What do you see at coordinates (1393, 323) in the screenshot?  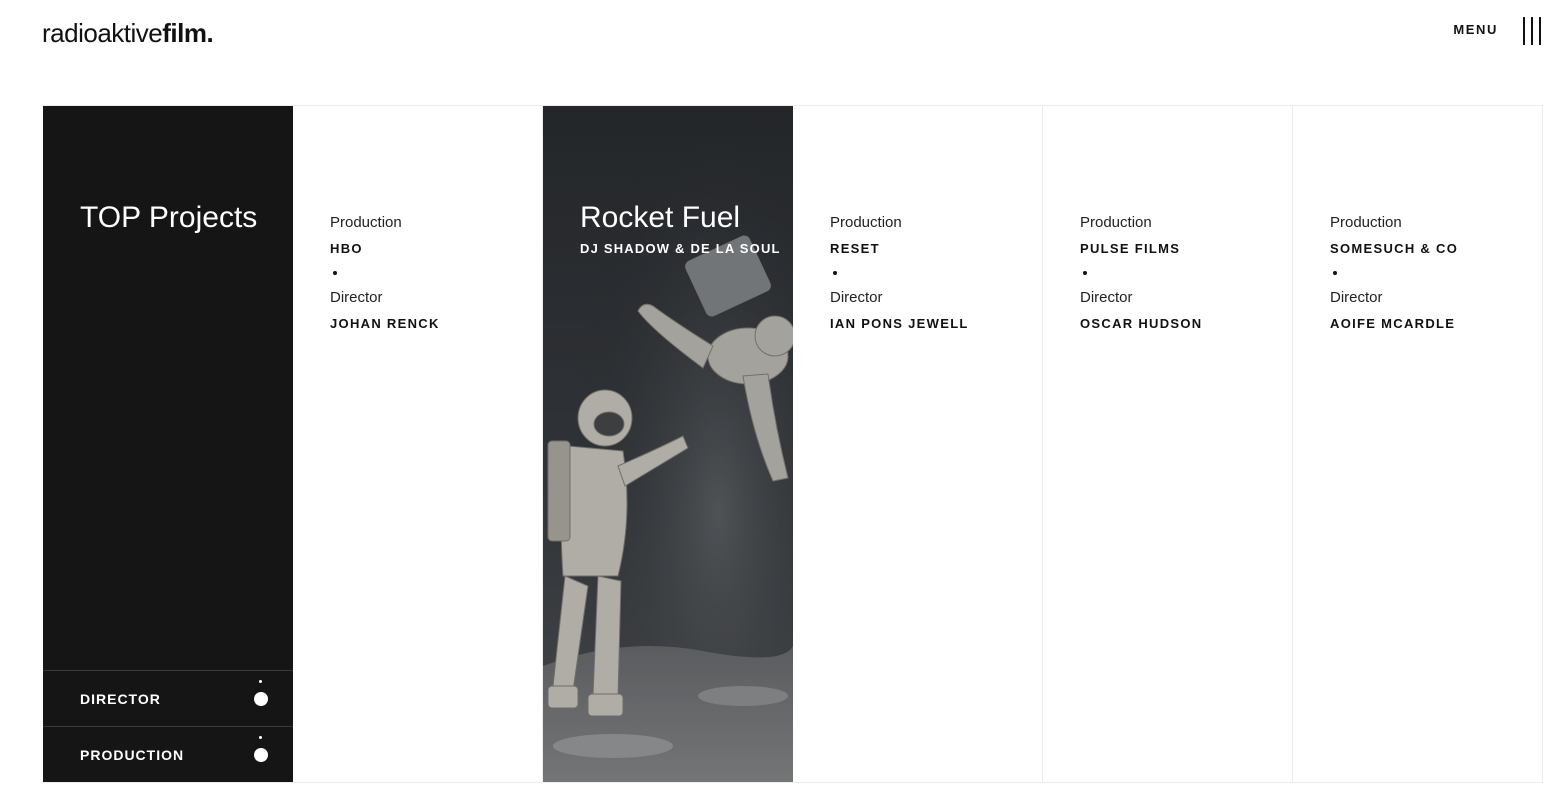 I see `director-value: AOIFE MCARDLE` at bounding box center [1393, 323].